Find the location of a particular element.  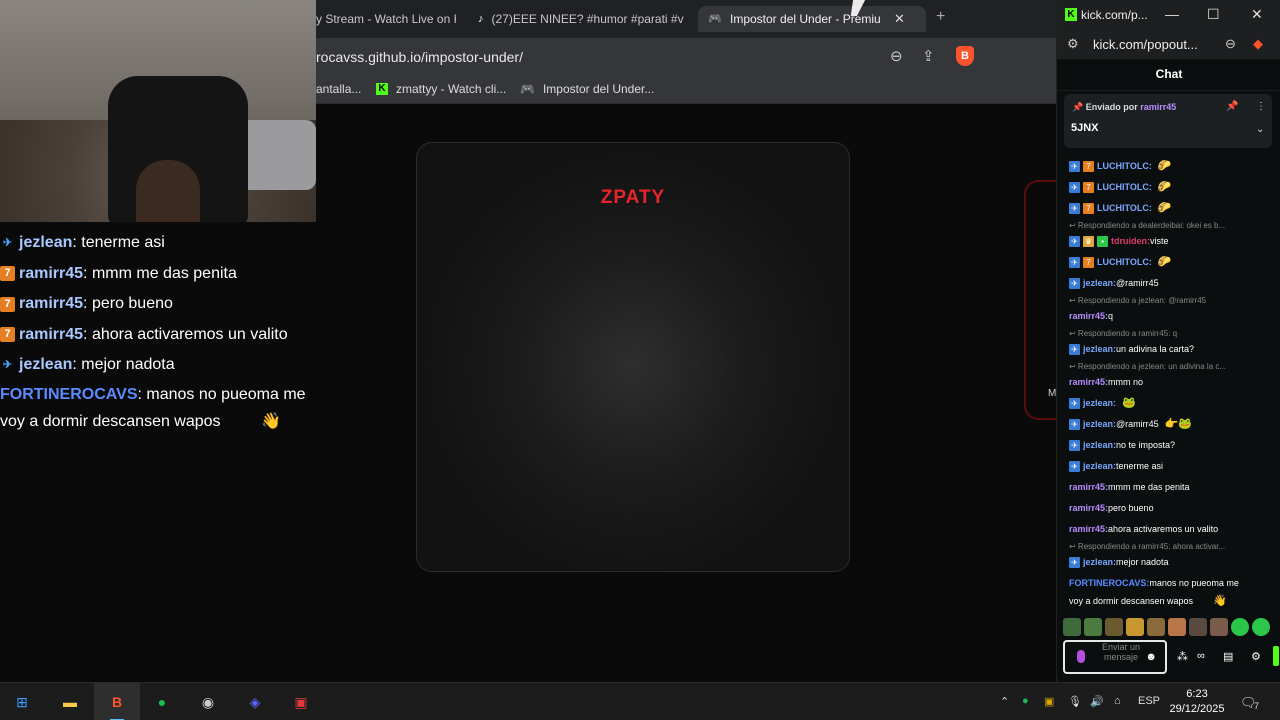

pinned-message: 📌 Enviado por ramirr45 5JNX 📌 ⋮ ⌄ is located at coordinates (1168, 121).